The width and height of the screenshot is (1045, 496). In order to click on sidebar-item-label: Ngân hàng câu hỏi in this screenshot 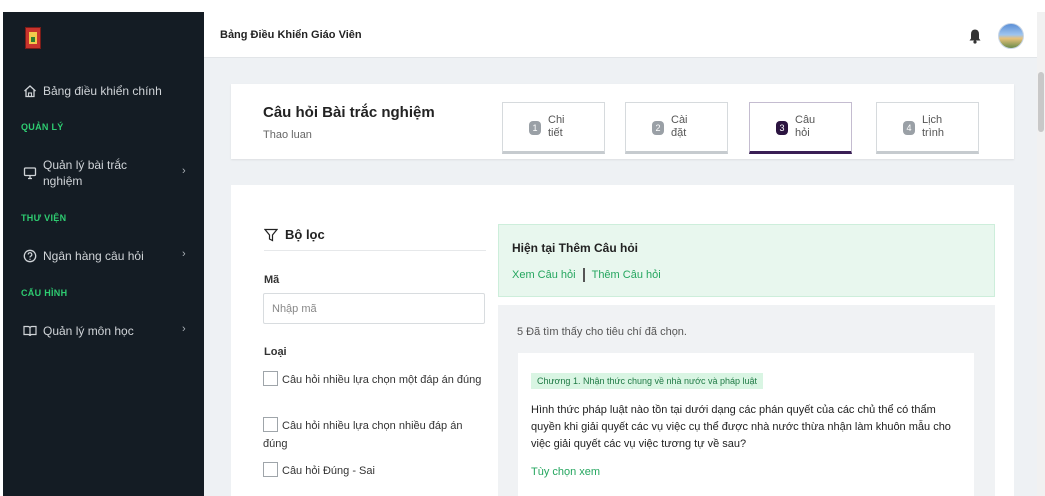, I will do `click(93, 256)`.